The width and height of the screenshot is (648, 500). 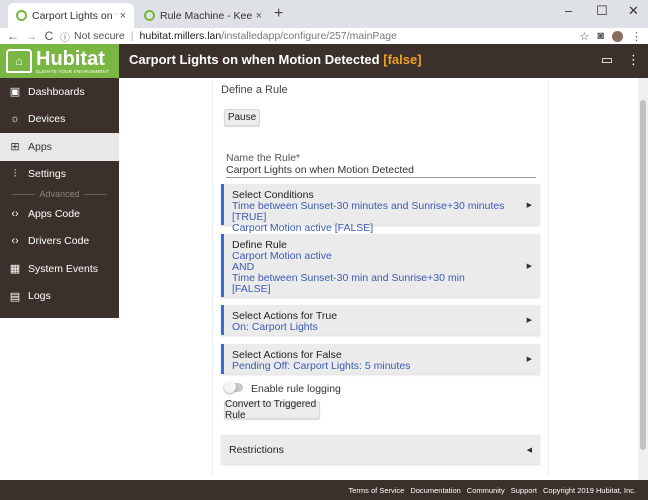 What do you see at coordinates (296, 389) in the screenshot?
I see `rule-logging-label: Enable rule logging` at bounding box center [296, 389].